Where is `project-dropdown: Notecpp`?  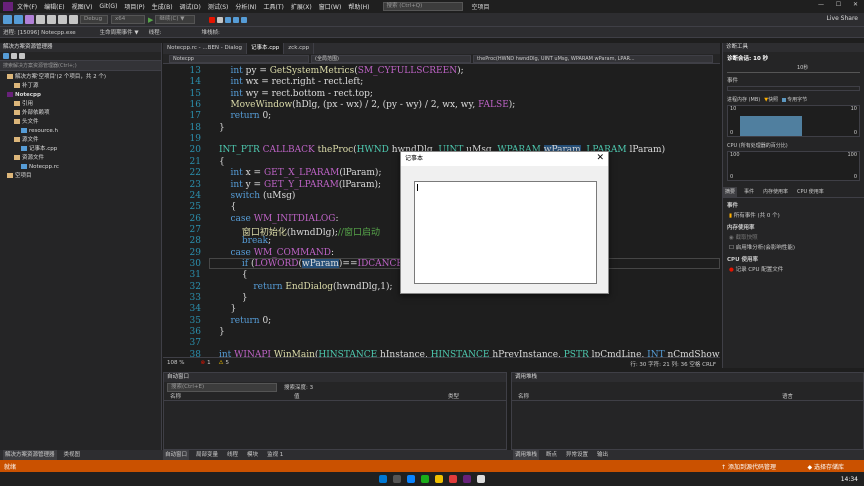 project-dropdown: Notecpp is located at coordinates (239, 58).